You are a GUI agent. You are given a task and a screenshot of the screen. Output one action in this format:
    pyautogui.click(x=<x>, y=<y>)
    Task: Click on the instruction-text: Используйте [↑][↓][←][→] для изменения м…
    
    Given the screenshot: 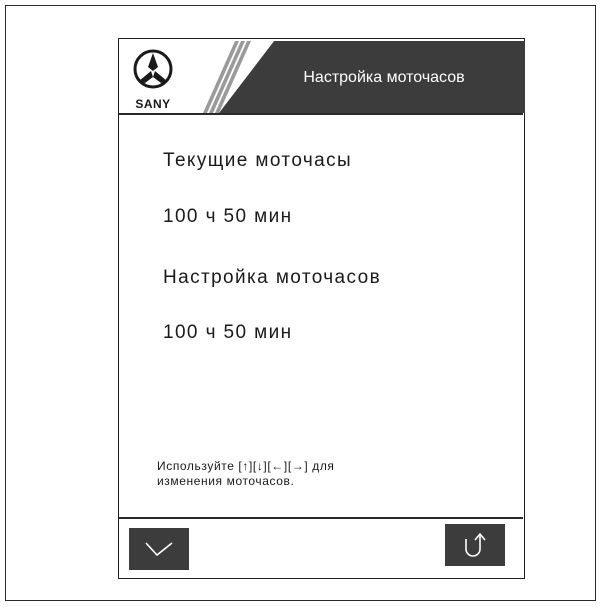 What is the action you would take?
    pyautogui.click(x=297, y=474)
    